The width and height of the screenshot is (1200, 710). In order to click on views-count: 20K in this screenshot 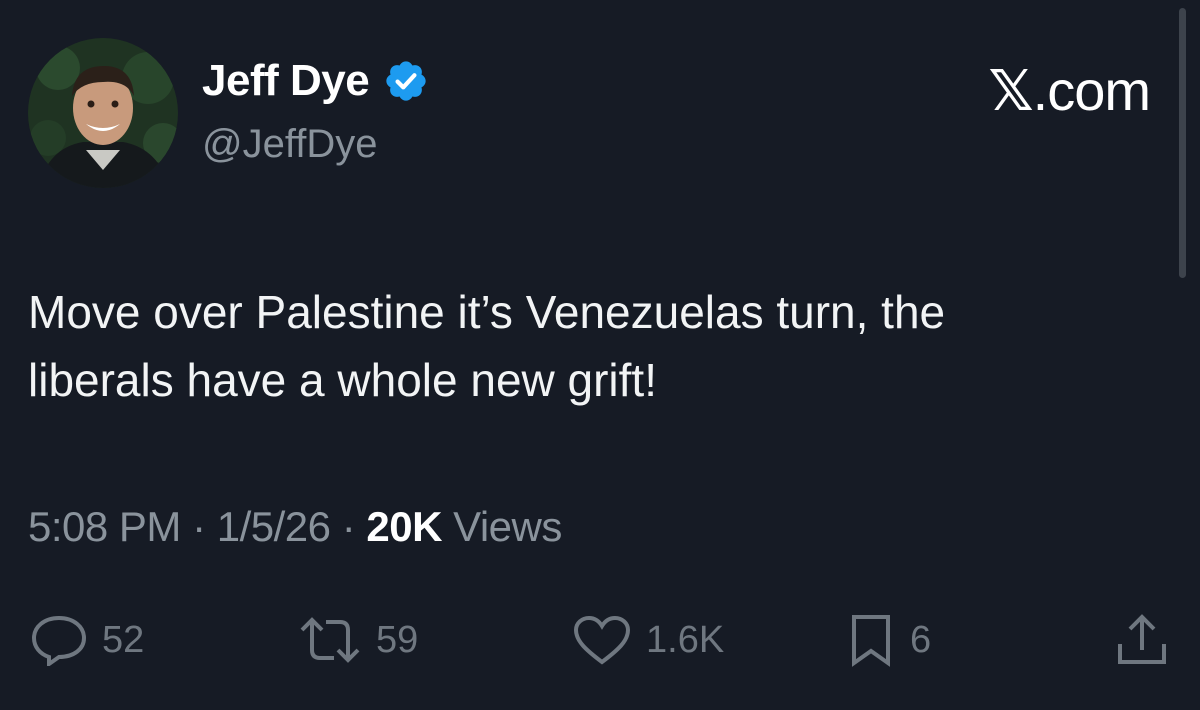, I will do `click(404, 526)`.